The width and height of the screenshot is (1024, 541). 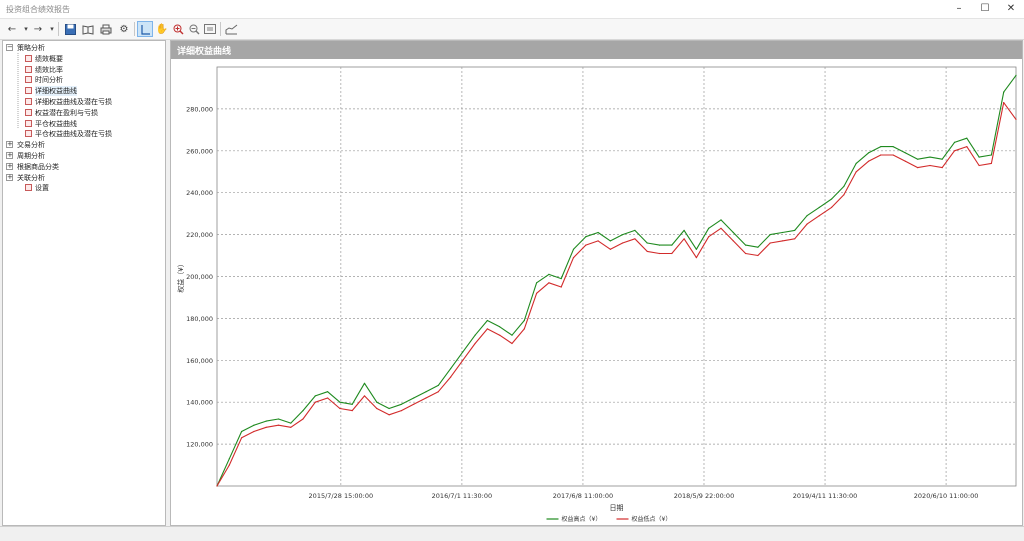 I want to click on tree-item: 时间分析, so click(x=83, y=80).